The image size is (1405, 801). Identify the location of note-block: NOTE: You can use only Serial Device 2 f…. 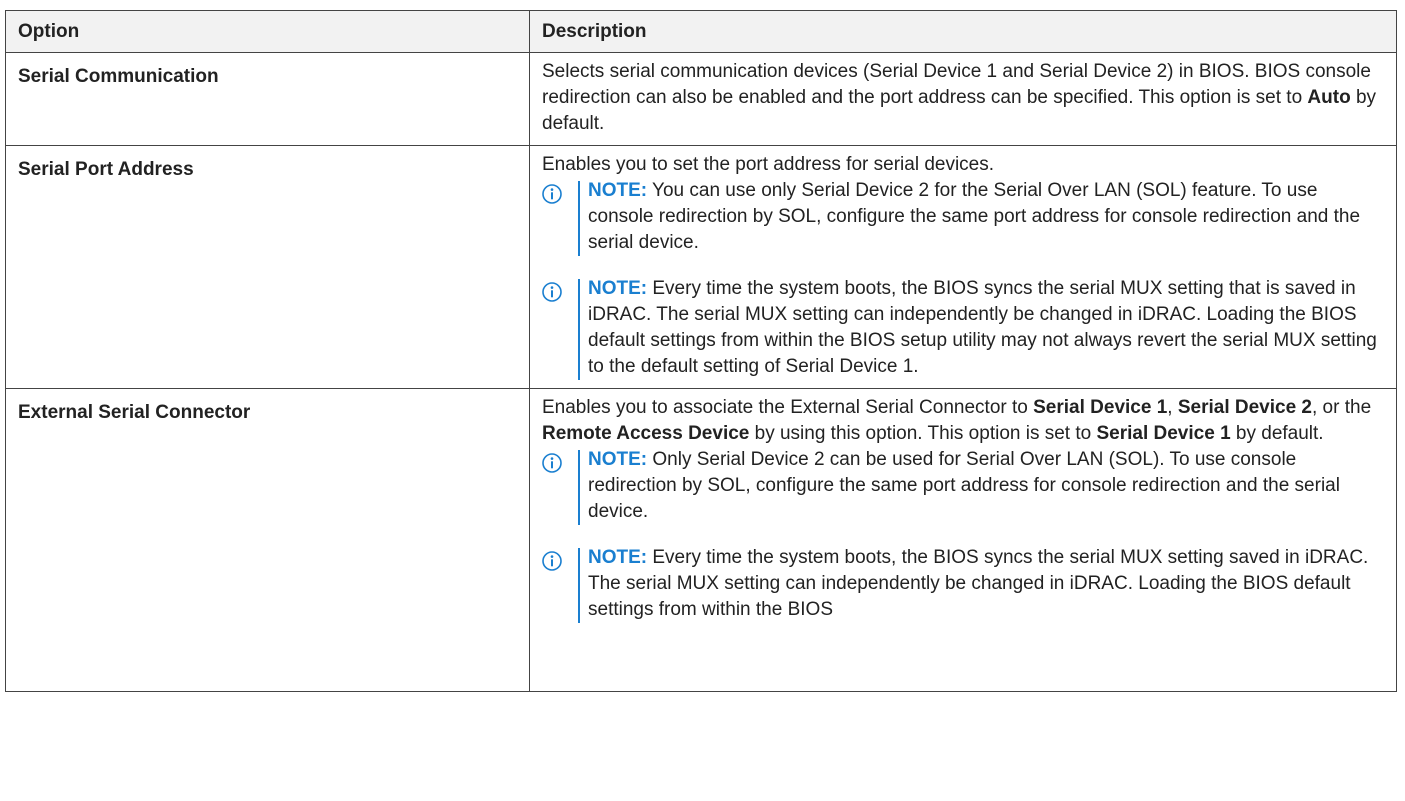
(963, 217).